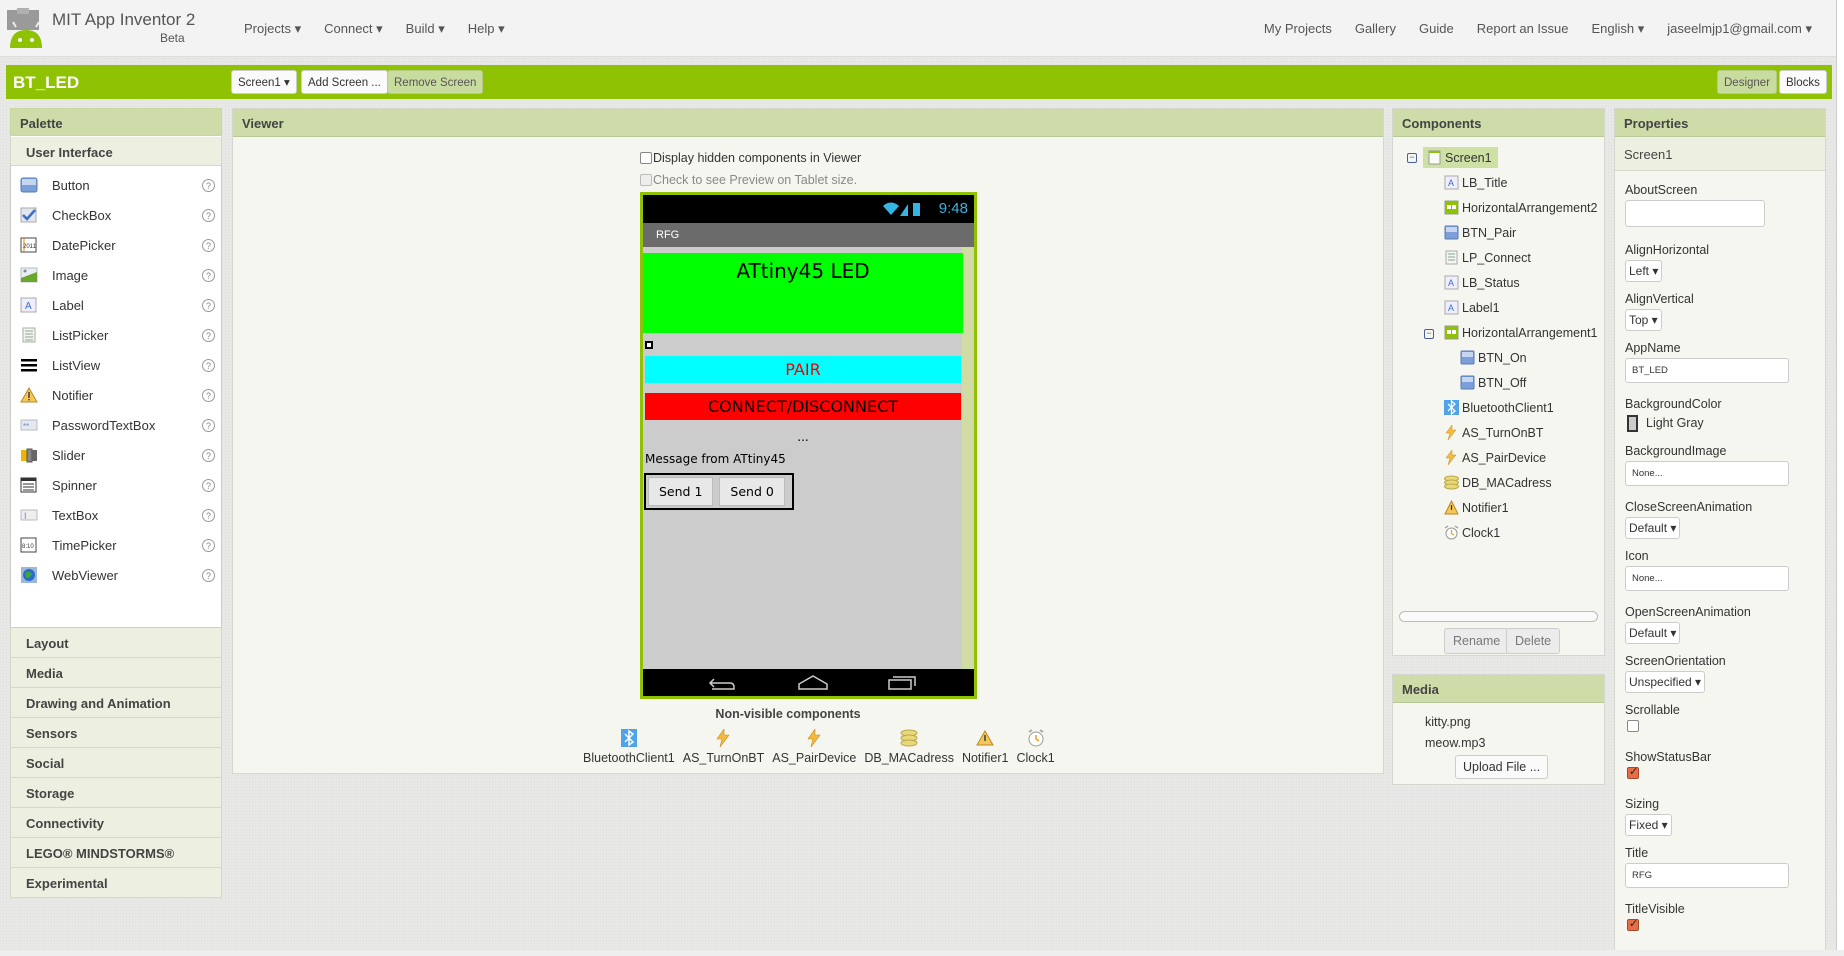  What do you see at coordinates (1498, 457) in the screenshot?
I see `tree-item-as-pairdevice: AS_PairDevice` at bounding box center [1498, 457].